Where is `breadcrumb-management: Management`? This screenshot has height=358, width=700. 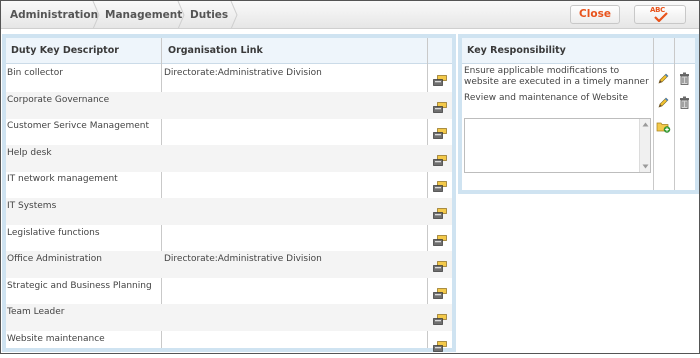
breadcrumb-management: Management is located at coordinates (143, 15).